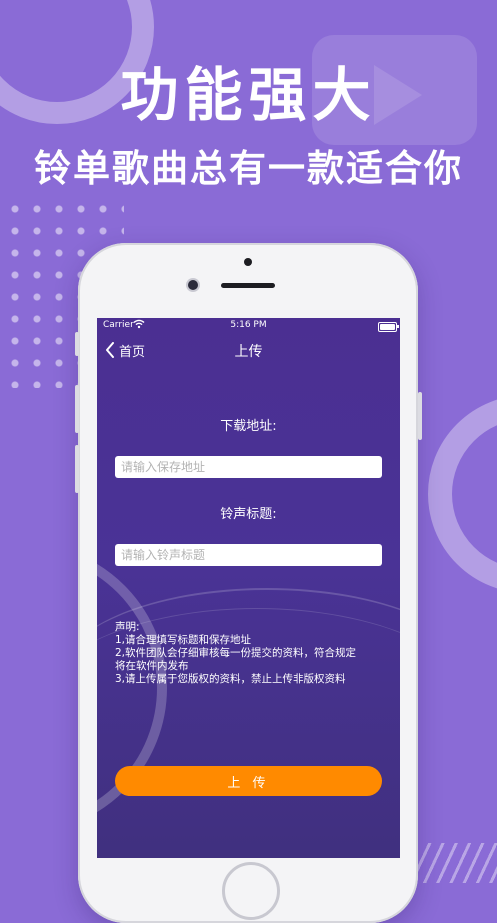  I want to click on phone-camera, so click(193, 285).